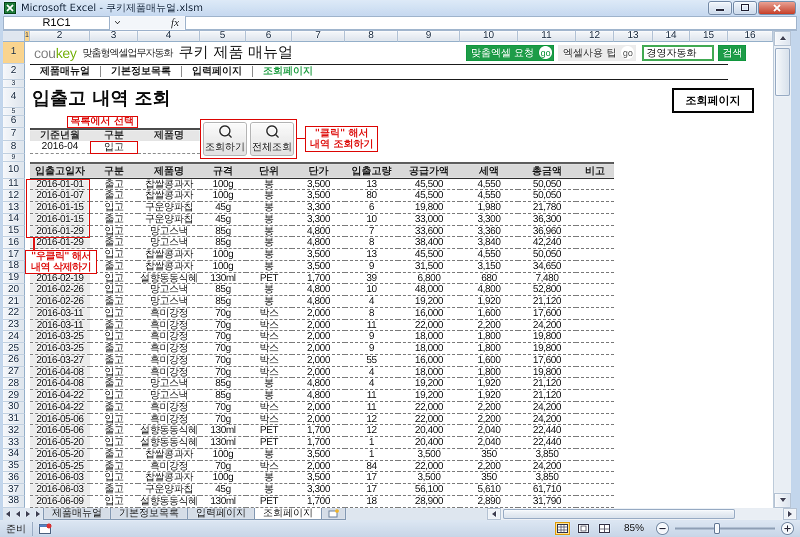 The height and width of the screenshot is (537, 800). What do you see at coordinates (720, 7) in the screenshot?
I see `minimize-button` at bounding box center [720, 7].